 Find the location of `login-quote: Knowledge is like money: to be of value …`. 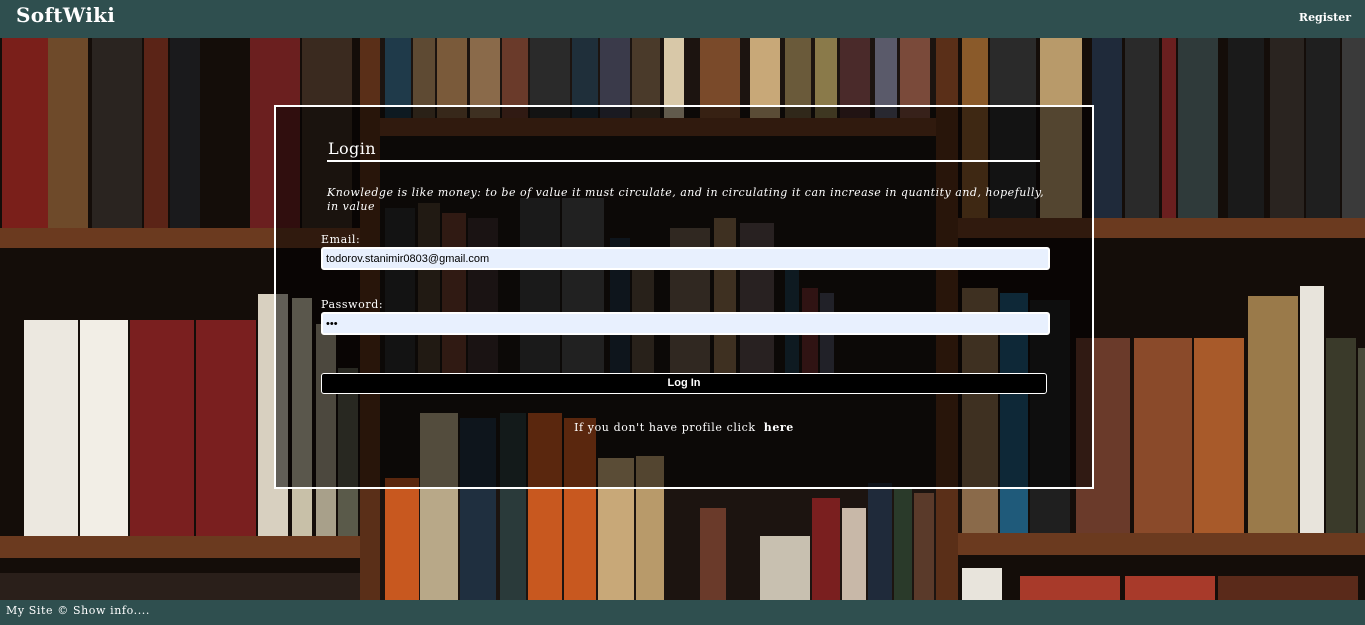

login-quote: Knowledge is like money: to be of value … is located at coordinates (686, 199).